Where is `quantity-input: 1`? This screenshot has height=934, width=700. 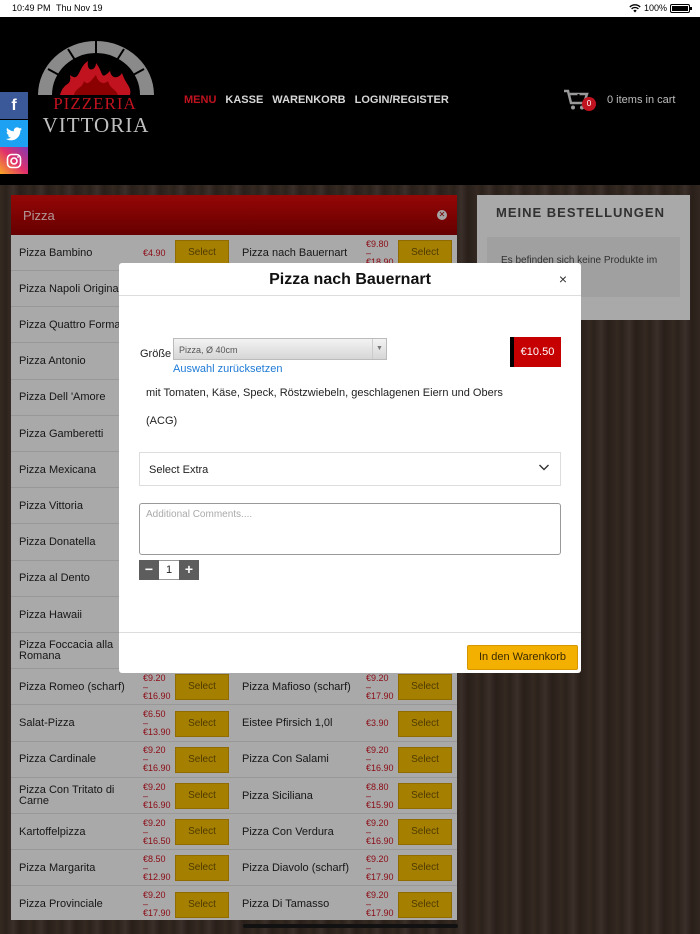
quantity-input: 1 is located at coordinates (169, 570).